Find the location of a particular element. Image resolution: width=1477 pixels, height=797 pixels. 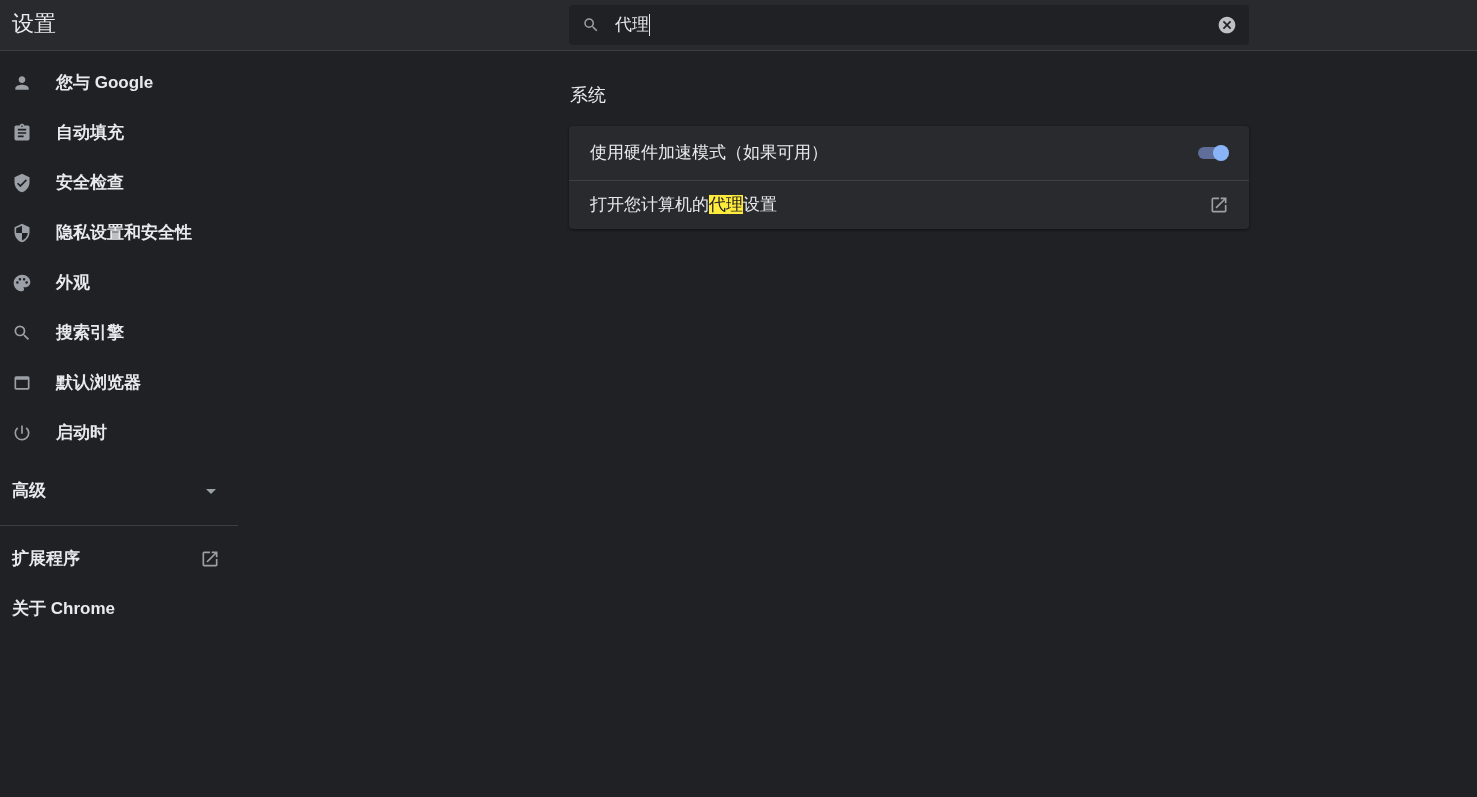

power-icon is located at coordinates (22, 433).